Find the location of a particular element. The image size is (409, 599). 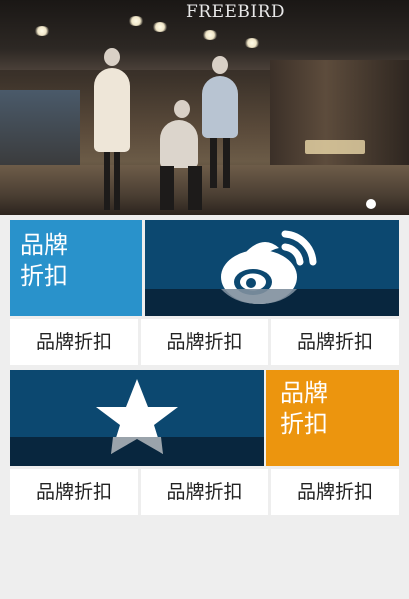

star-icon is located at coordinates (137, 416).